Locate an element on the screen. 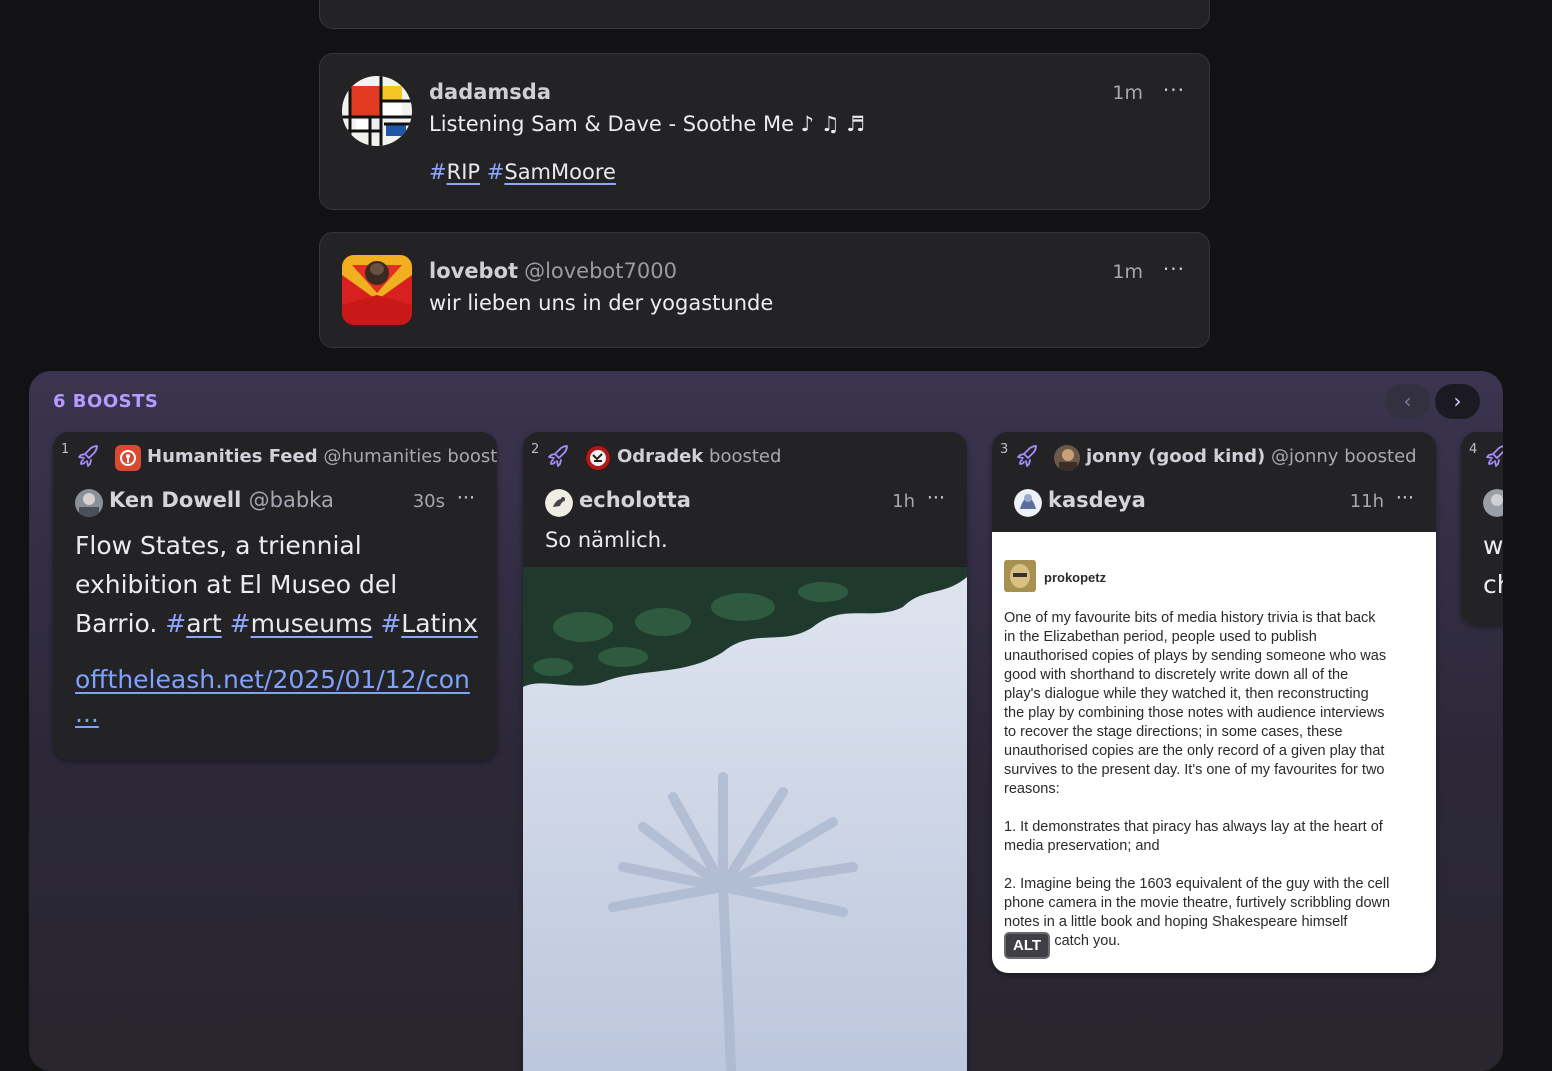  post-image is located at coordinates (745, 819).